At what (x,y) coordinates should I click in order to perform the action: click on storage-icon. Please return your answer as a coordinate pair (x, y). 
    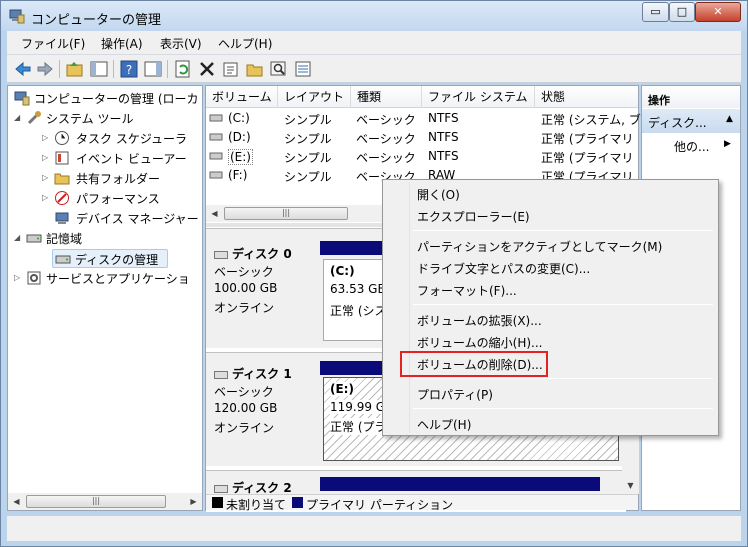
    Looking at the image, I should click on (34, 238).